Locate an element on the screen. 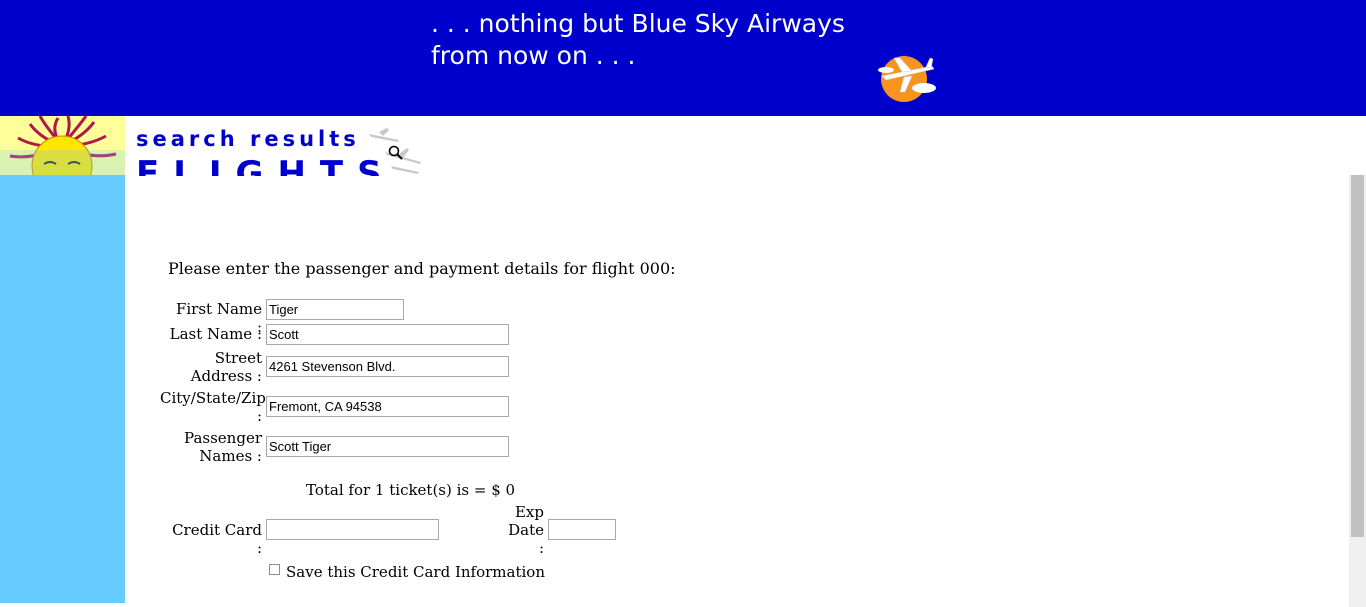 The image size is (1366, 607). passenger-names-label-line2: Names : is located at coordinates (230, 456).